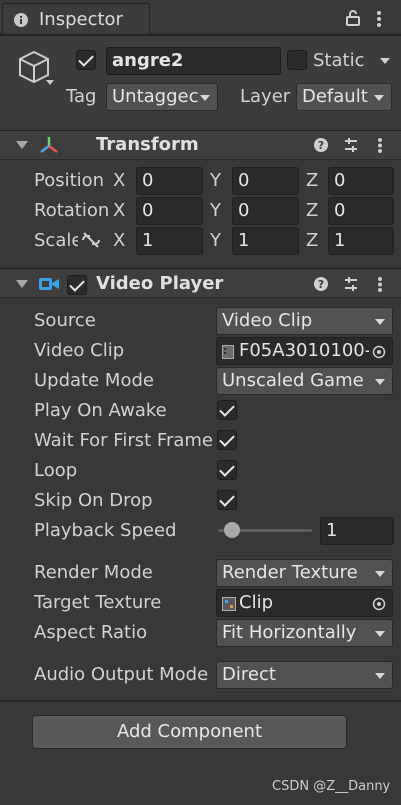 The image size is (401, 805). Describe the element at coordinates (49, 284) in the screenshot. I see `video-camera-icon` at that location.